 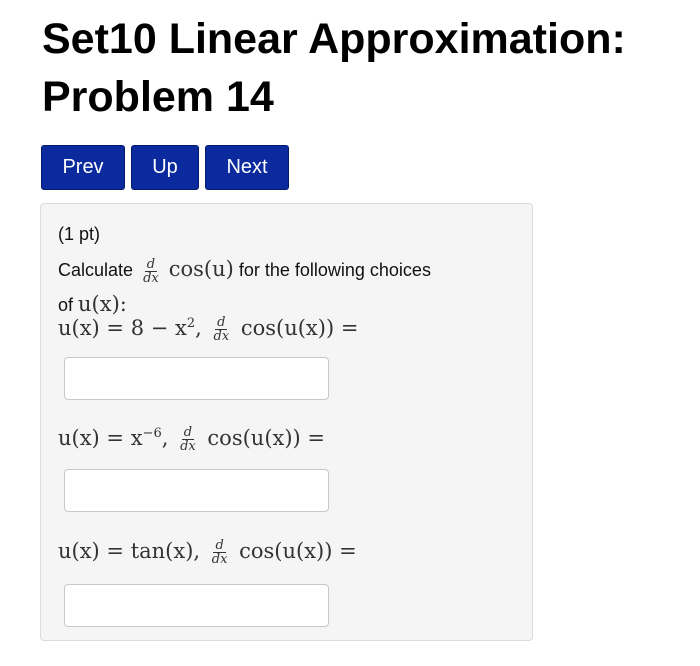 What do you see at coordinates (83, 167) in the screenshot?
I see `prev-button: Prev` at bounding box center [83, 167].